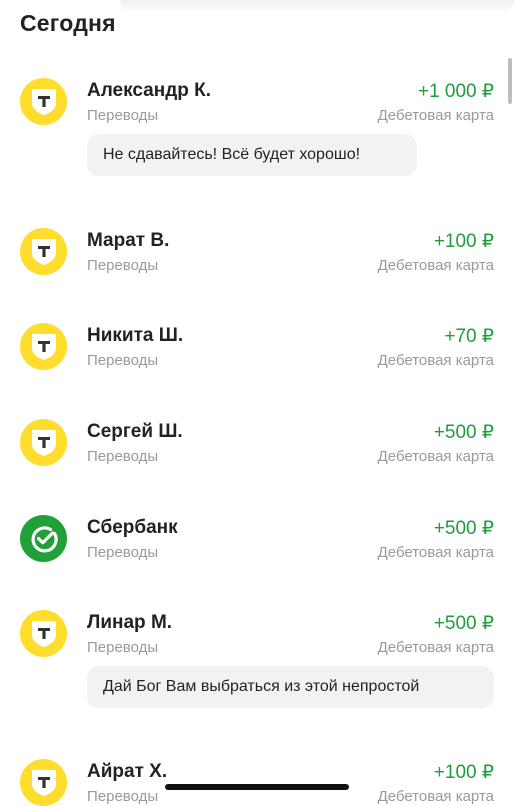 The height and width of the screenshot is (806, 514). Describe the element at coordinates (469, 336) in the screenshot. I see `transaction-amount: +70 ₽` at that location.